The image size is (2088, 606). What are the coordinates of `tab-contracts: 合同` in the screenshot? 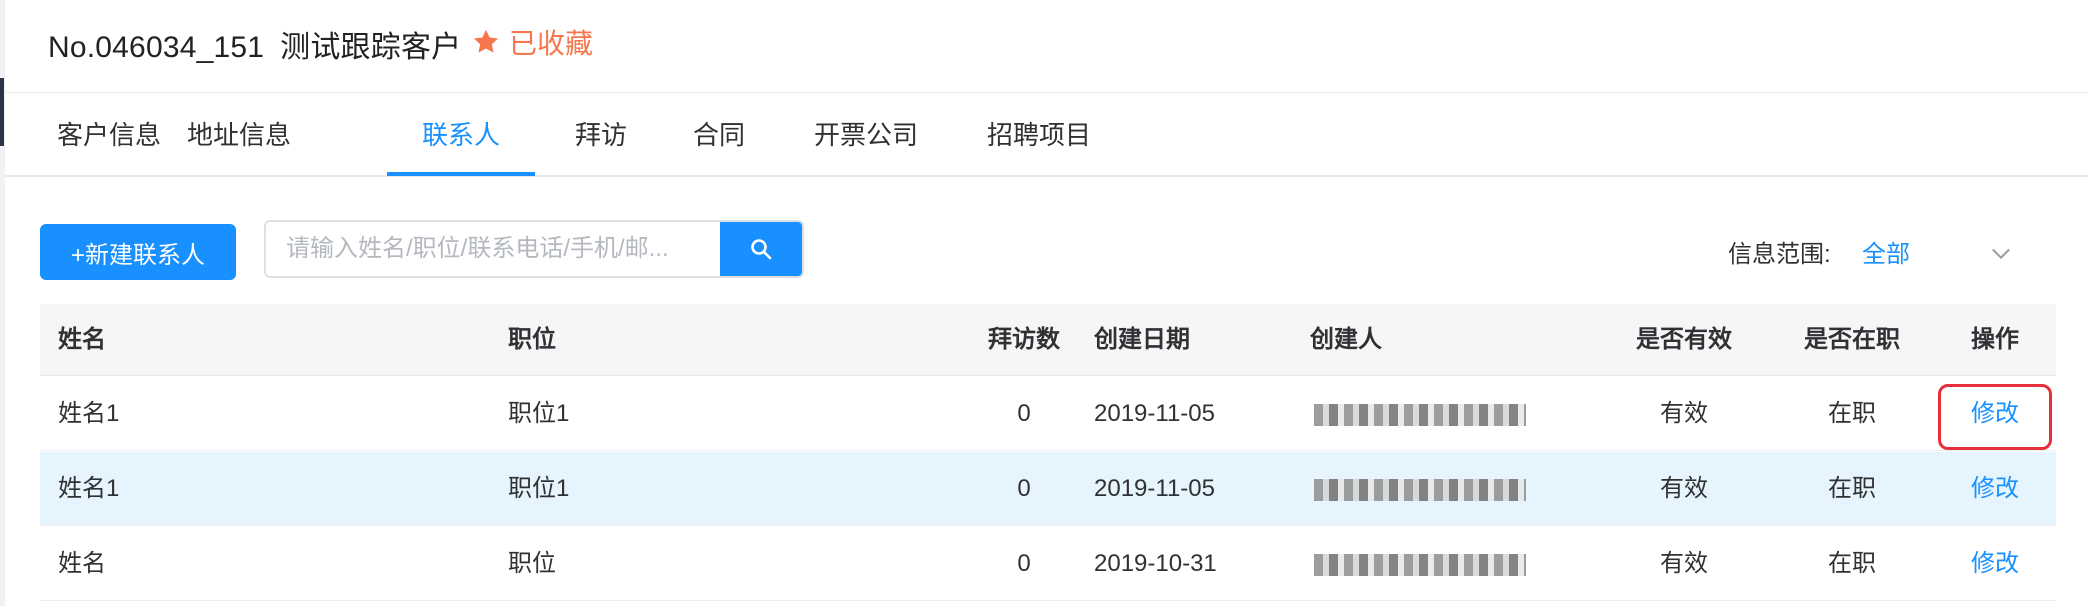 It's located at (719, 135).